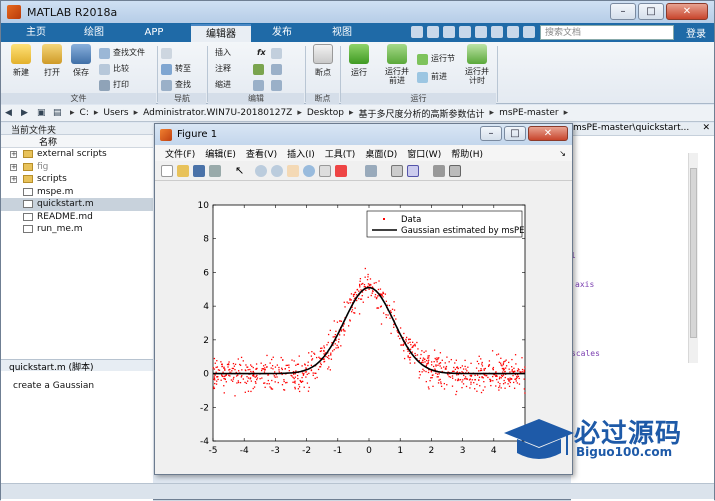 The width and height of the screenshot is (715, 501). I want to click on breadcrumb-item: msPE-master, so click(529, 113).